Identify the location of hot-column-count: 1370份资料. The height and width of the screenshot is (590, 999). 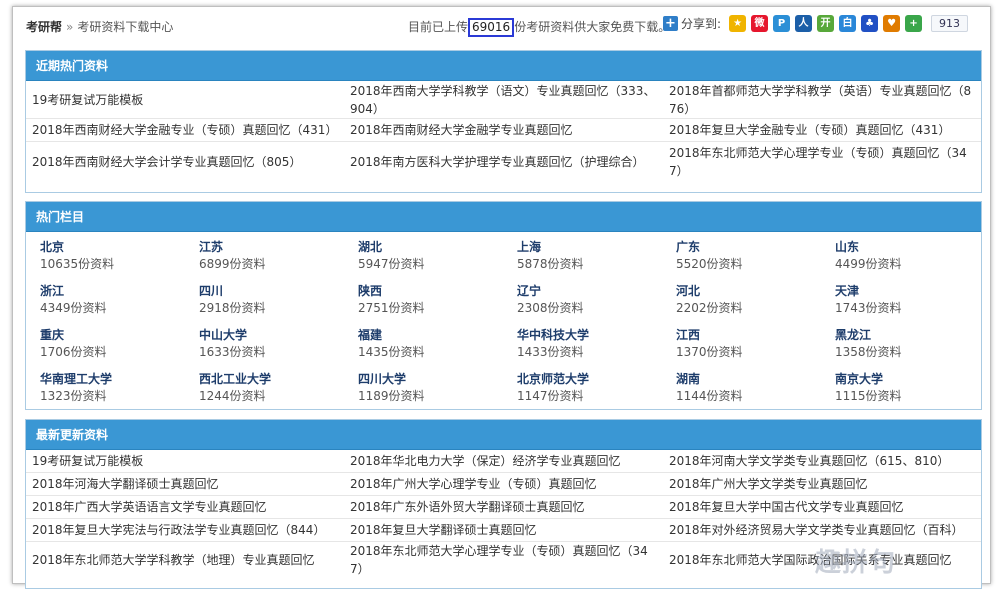
(709, 352).